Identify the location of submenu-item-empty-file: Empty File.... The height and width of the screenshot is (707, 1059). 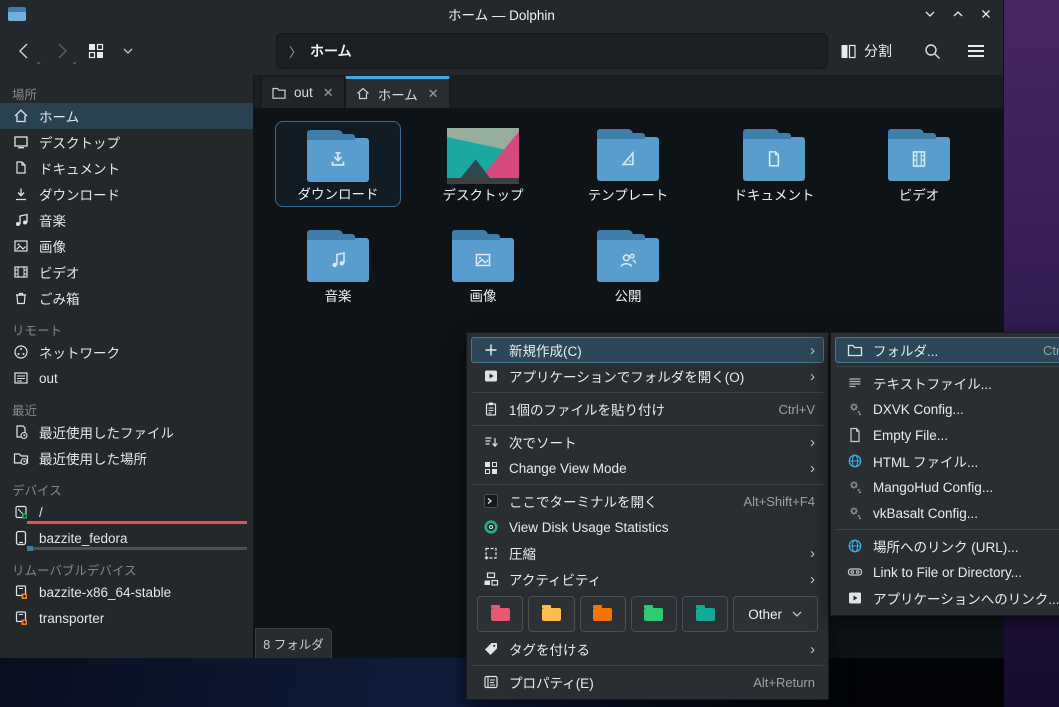
(947, 435).